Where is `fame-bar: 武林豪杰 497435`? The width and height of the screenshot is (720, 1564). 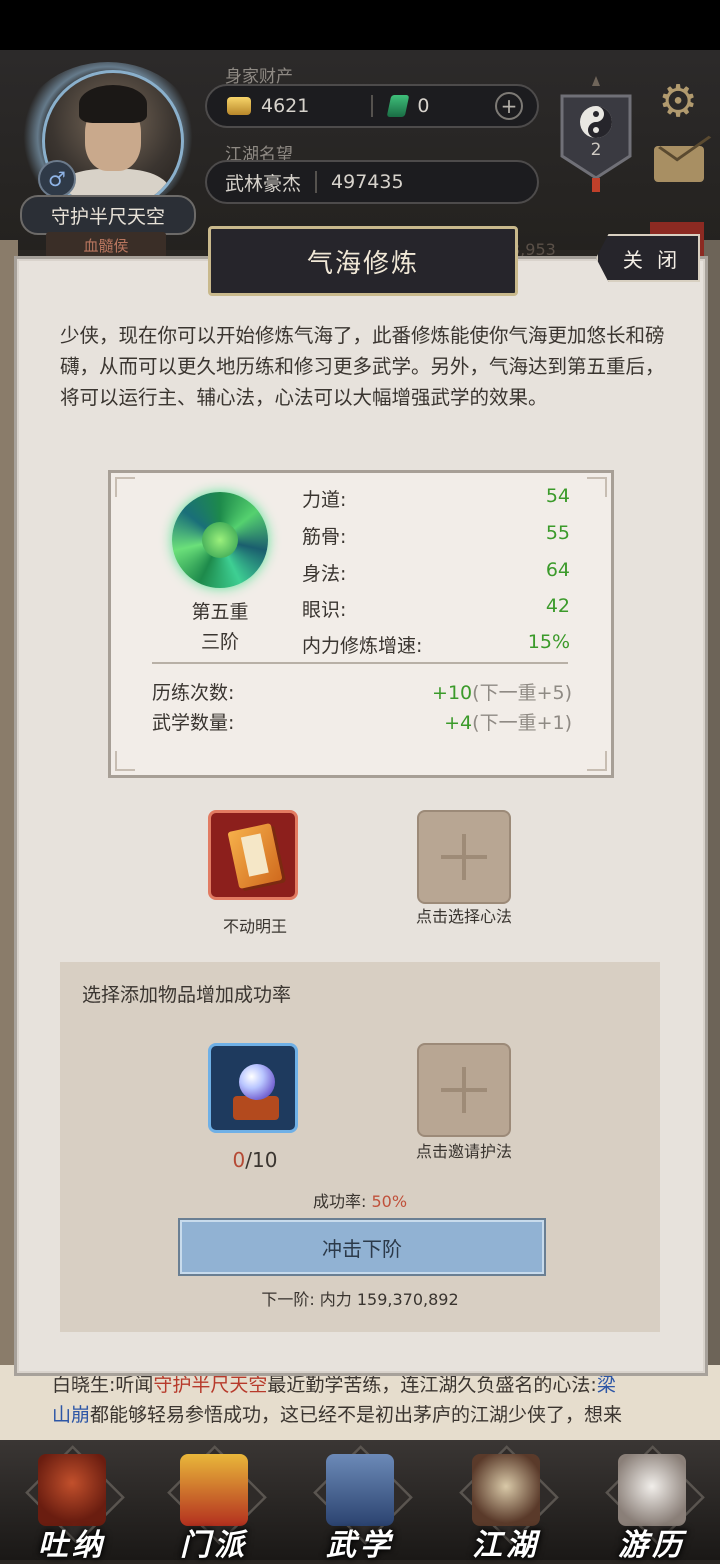
fame-bar: 武林豪杰 497435 is located at coordinates (372, 182).